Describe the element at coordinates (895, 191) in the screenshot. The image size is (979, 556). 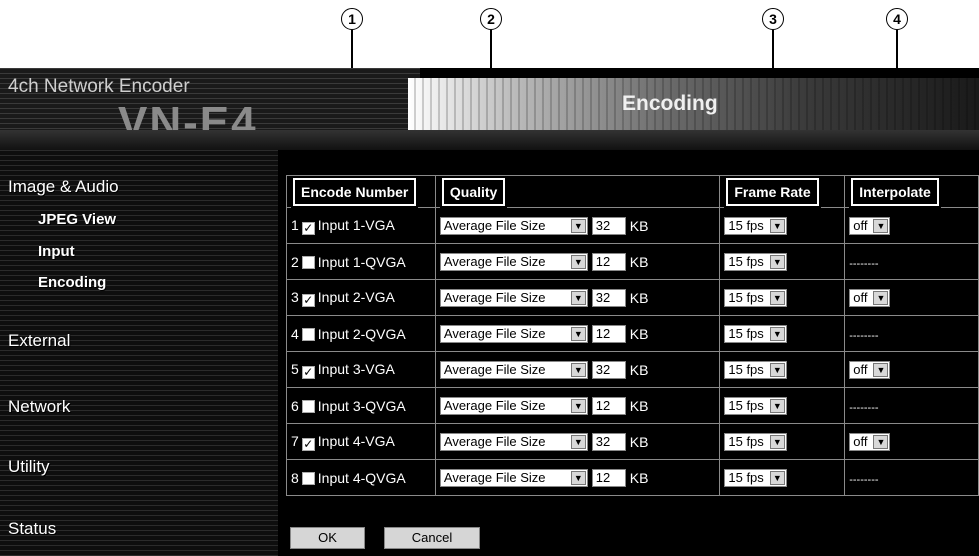
I see `header-interpolate: Interpolate` at that location.